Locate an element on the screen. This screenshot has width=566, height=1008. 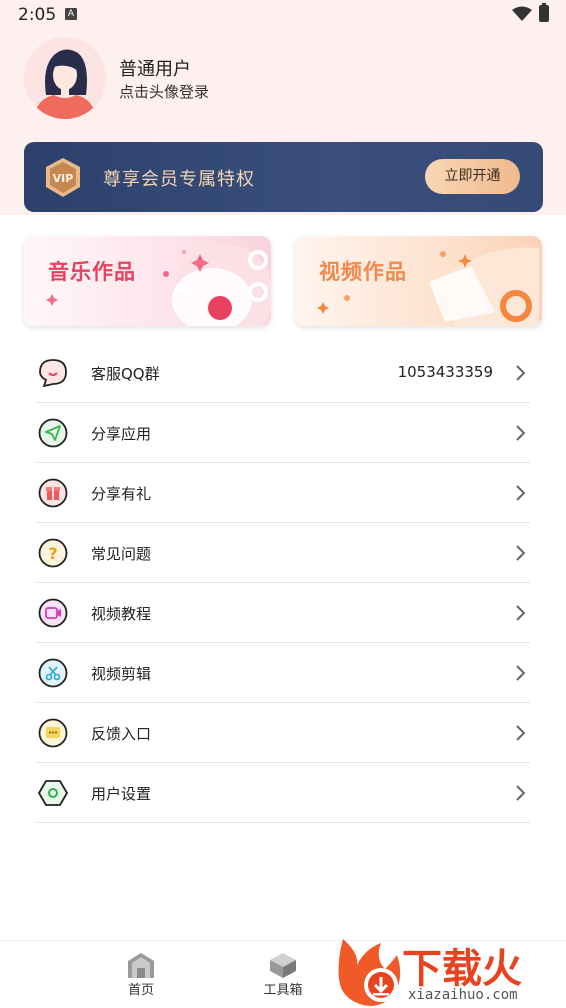
menu-item-label: 分享应用 is located at coordinates (121, 434).